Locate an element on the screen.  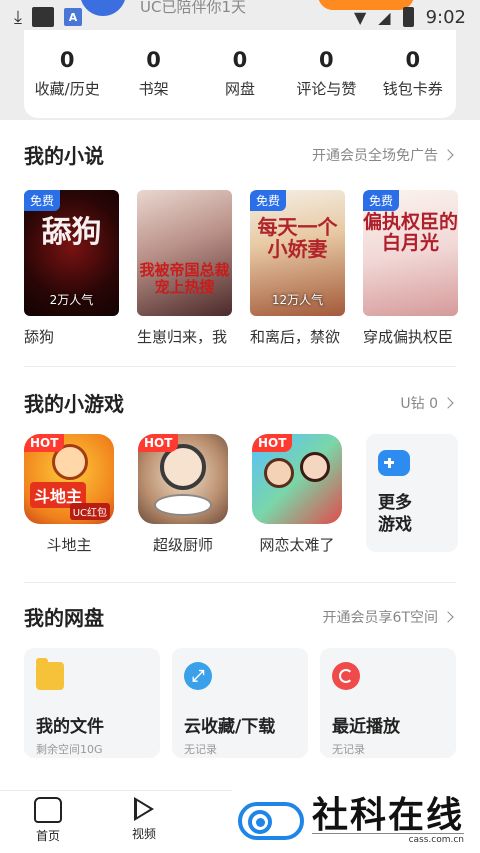
stat-label: 网盘 is located at coordinates (239, 89).